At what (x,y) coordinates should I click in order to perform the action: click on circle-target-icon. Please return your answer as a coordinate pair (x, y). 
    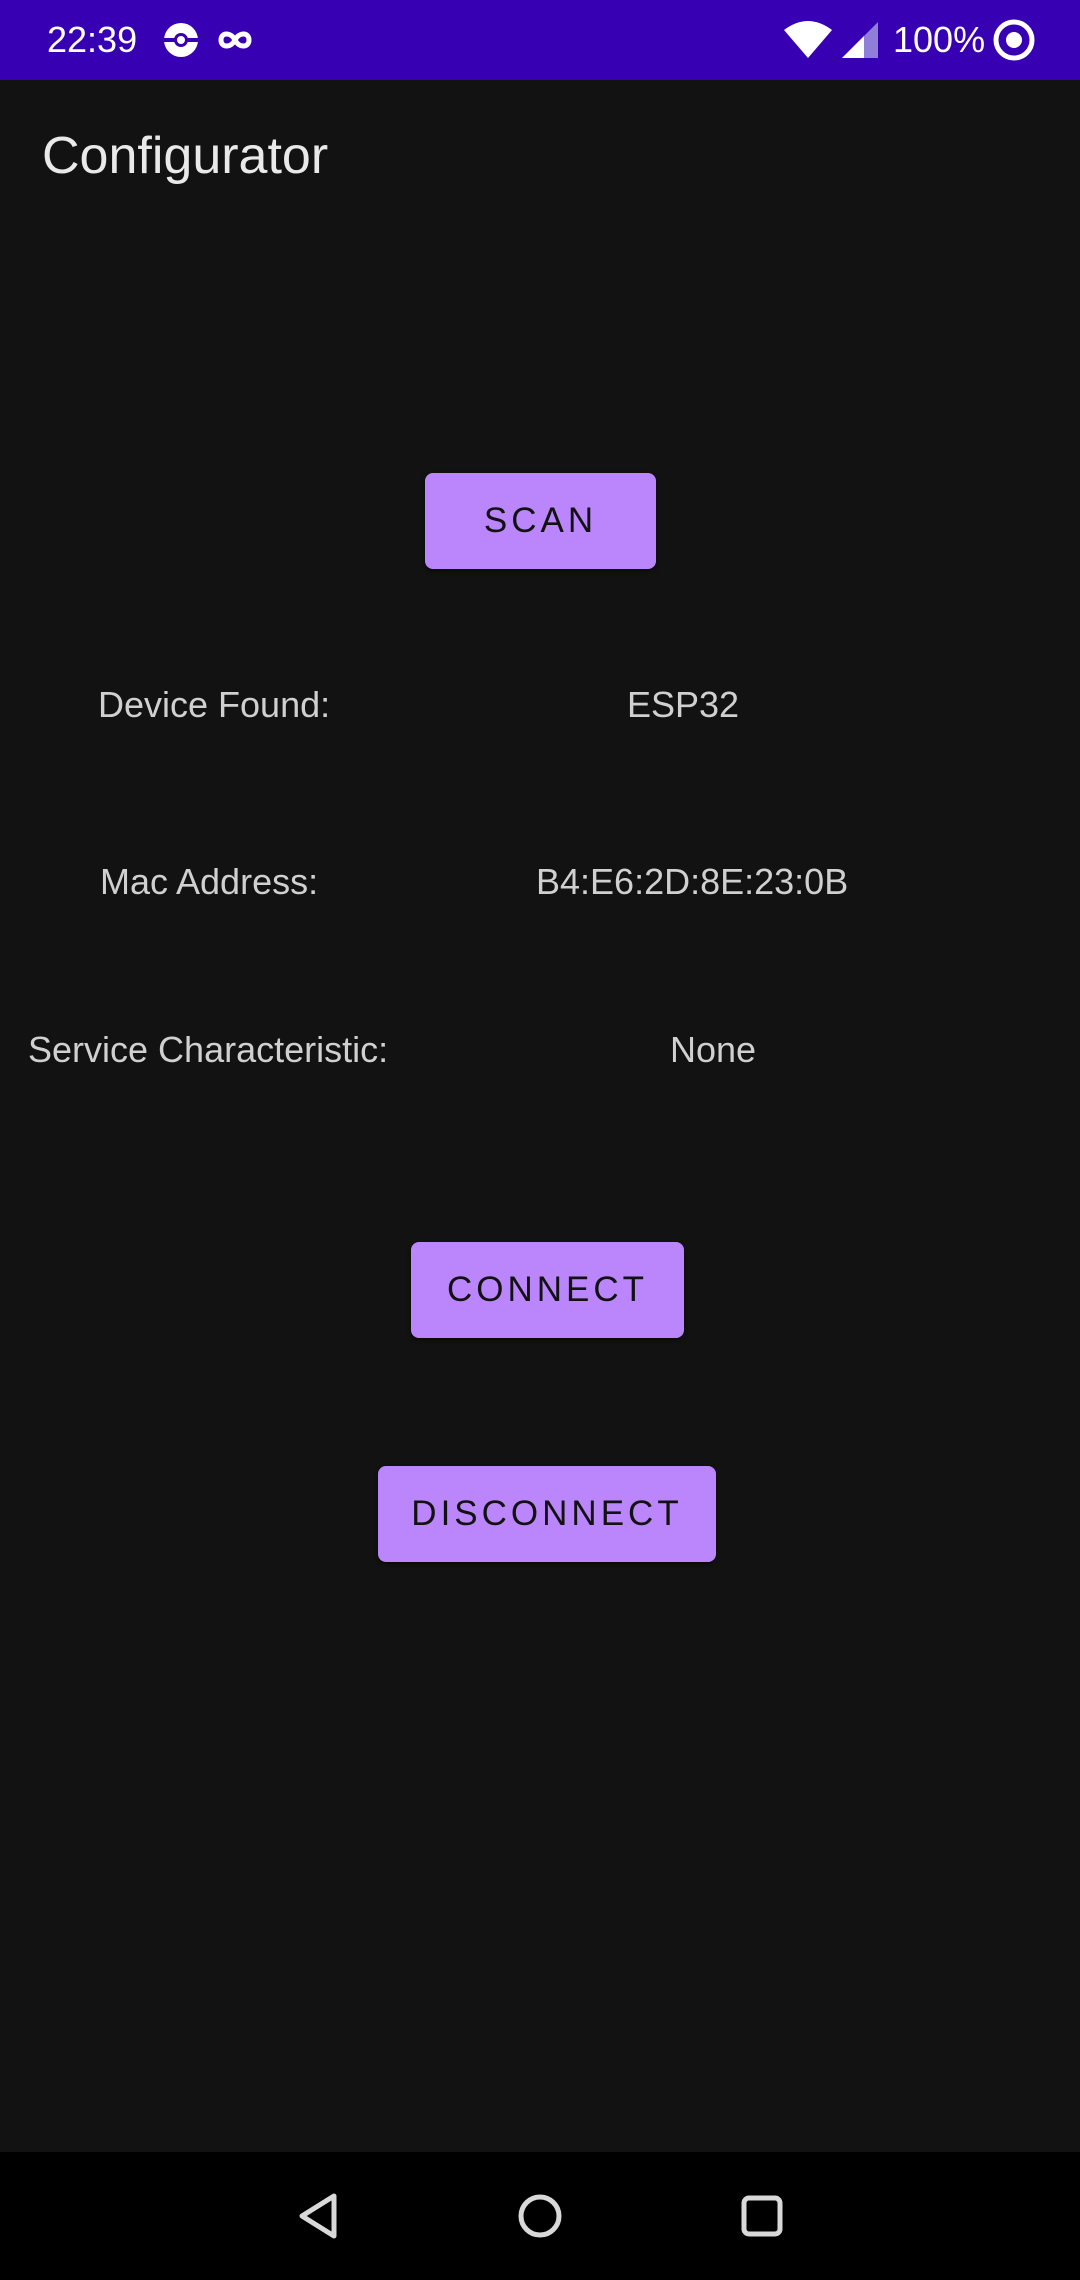
    Looking at the image, I should click on (1014, 40).